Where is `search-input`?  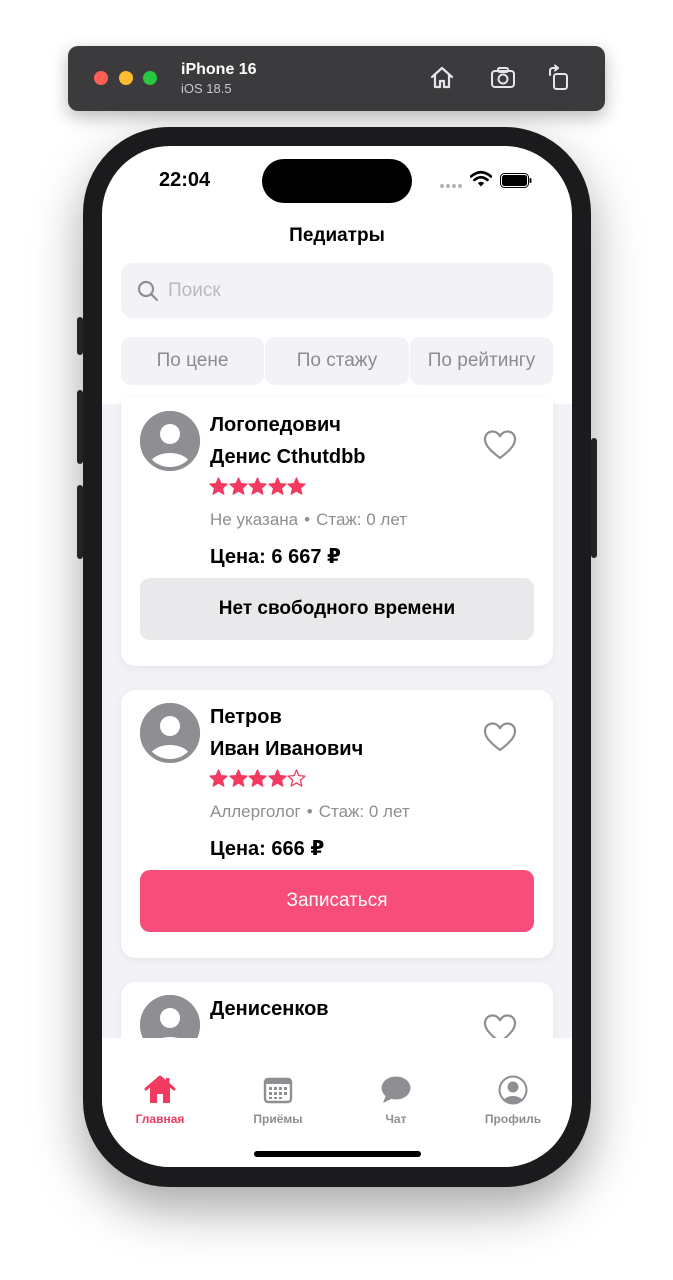 search-input is located at coordinates (353, 290).